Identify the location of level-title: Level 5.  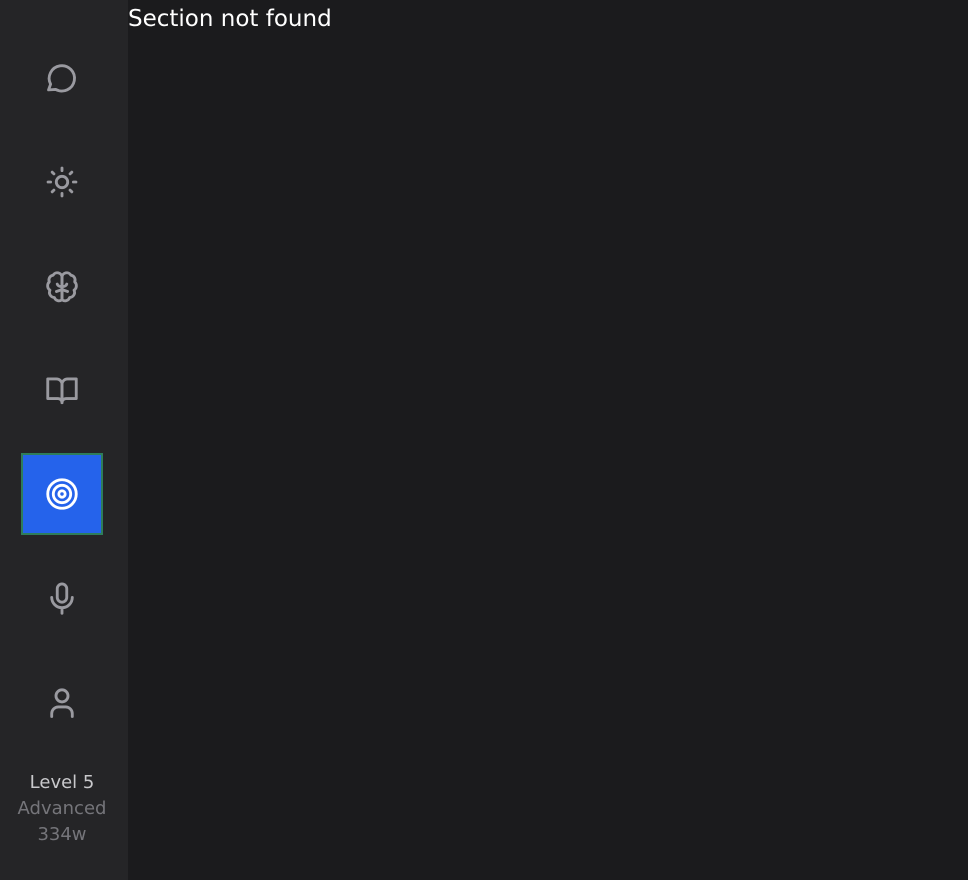
(62, 782).